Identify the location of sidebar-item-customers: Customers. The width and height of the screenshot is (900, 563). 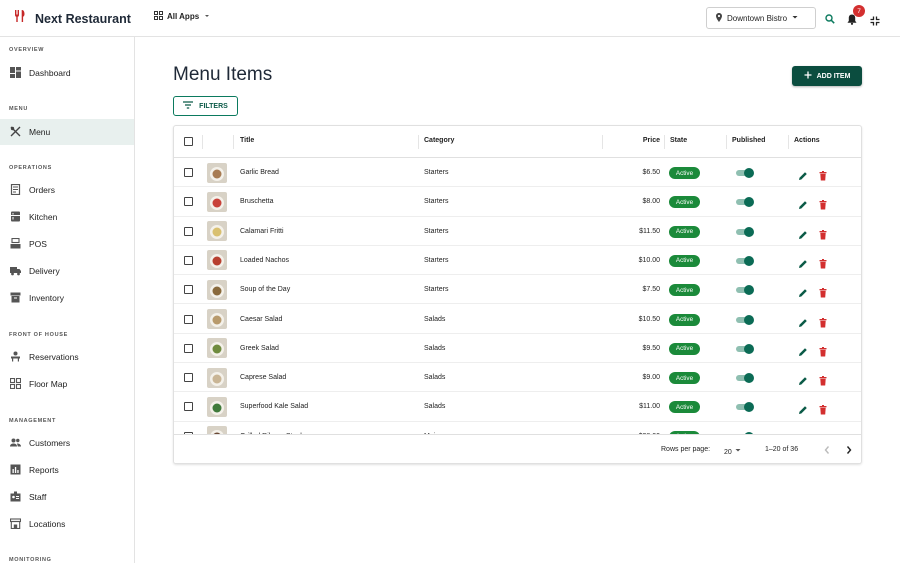
(67, 443).